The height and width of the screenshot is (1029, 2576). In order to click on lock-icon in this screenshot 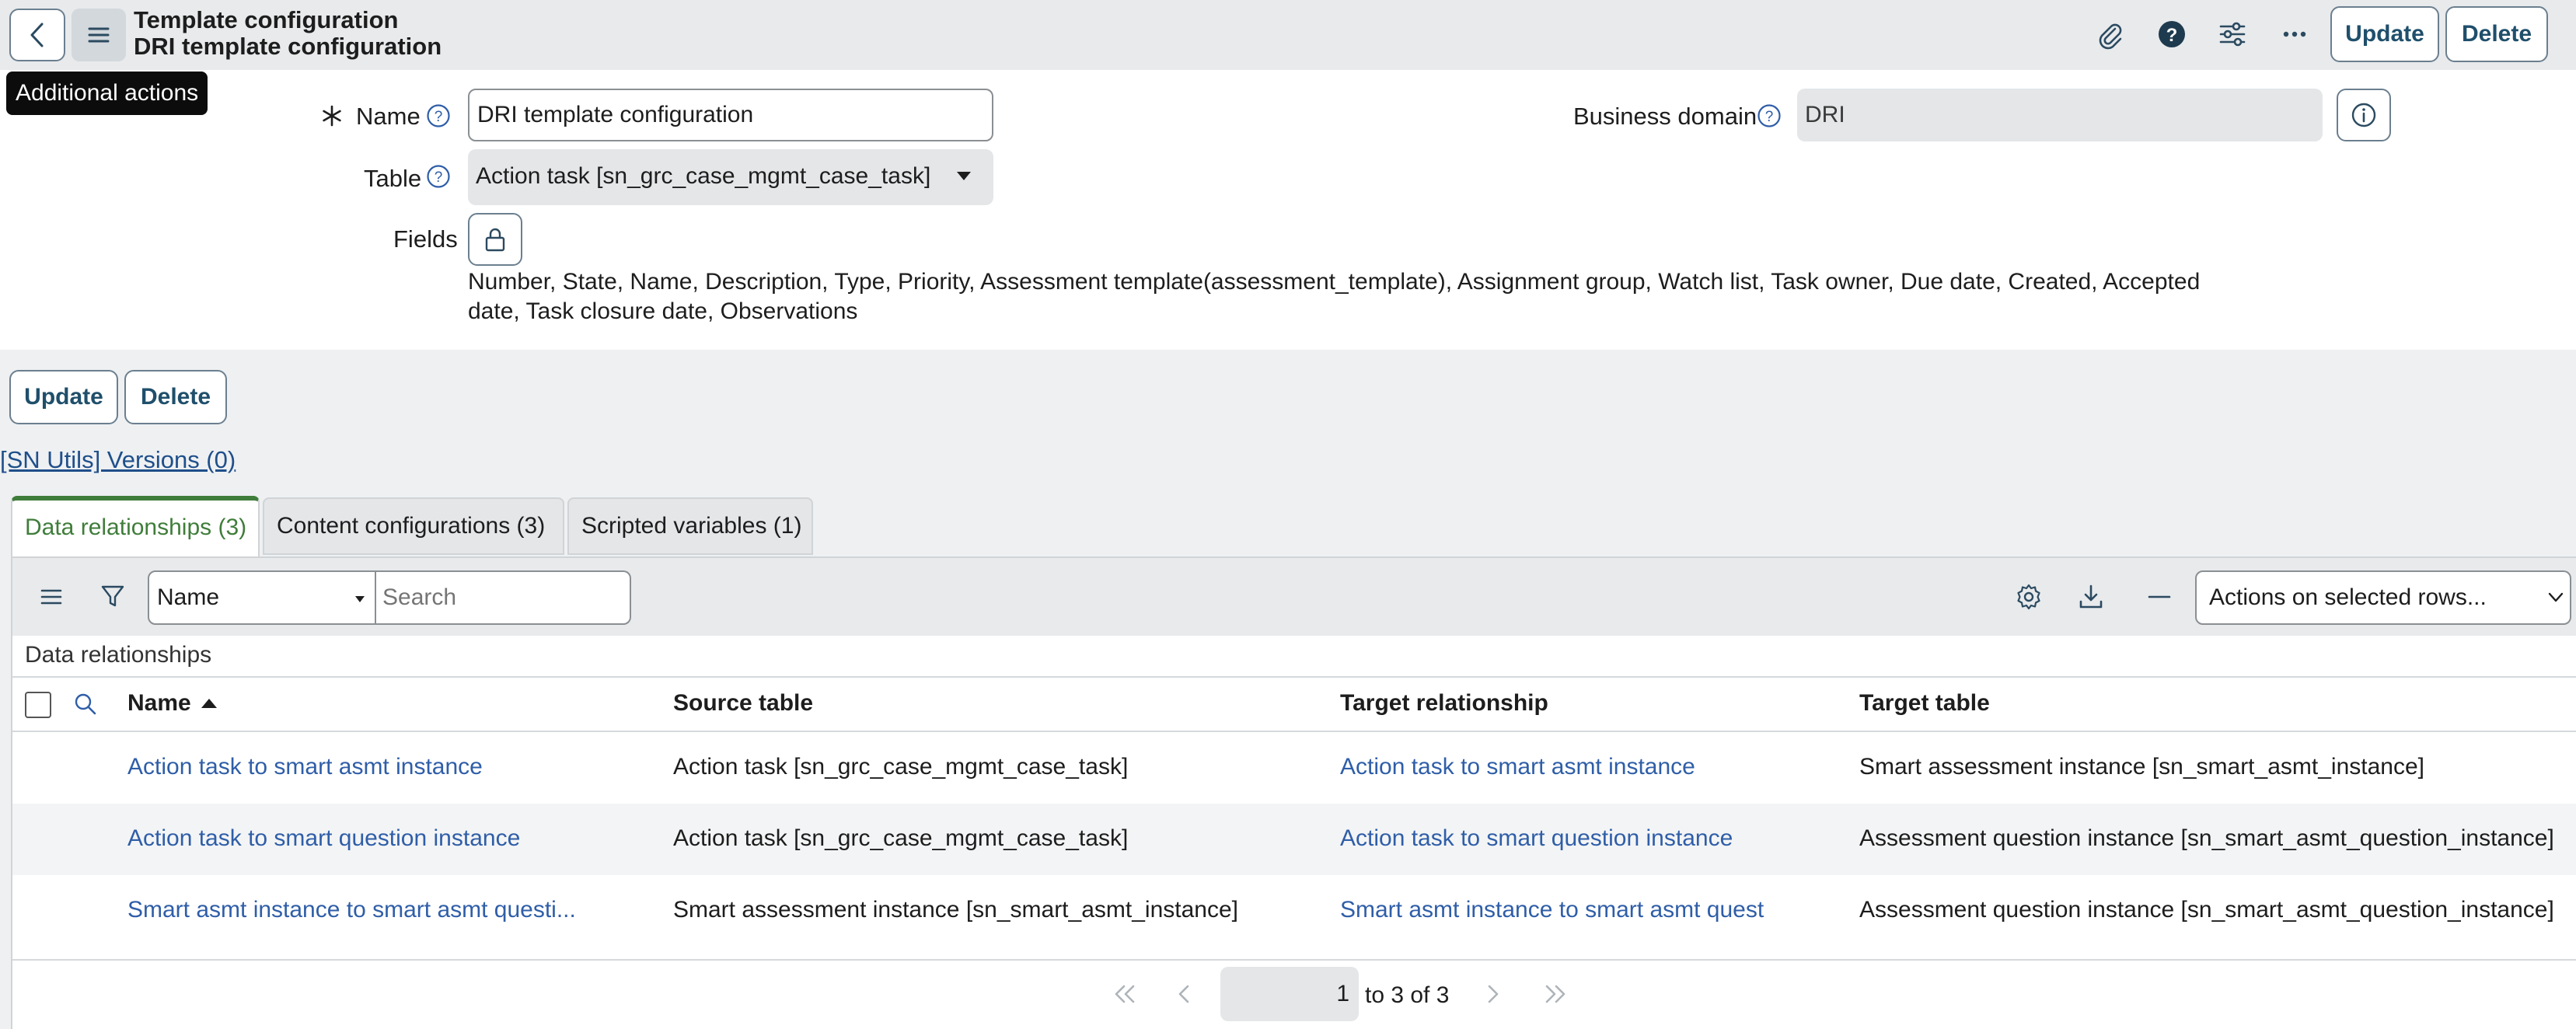, I will do `click(495, 240)`.